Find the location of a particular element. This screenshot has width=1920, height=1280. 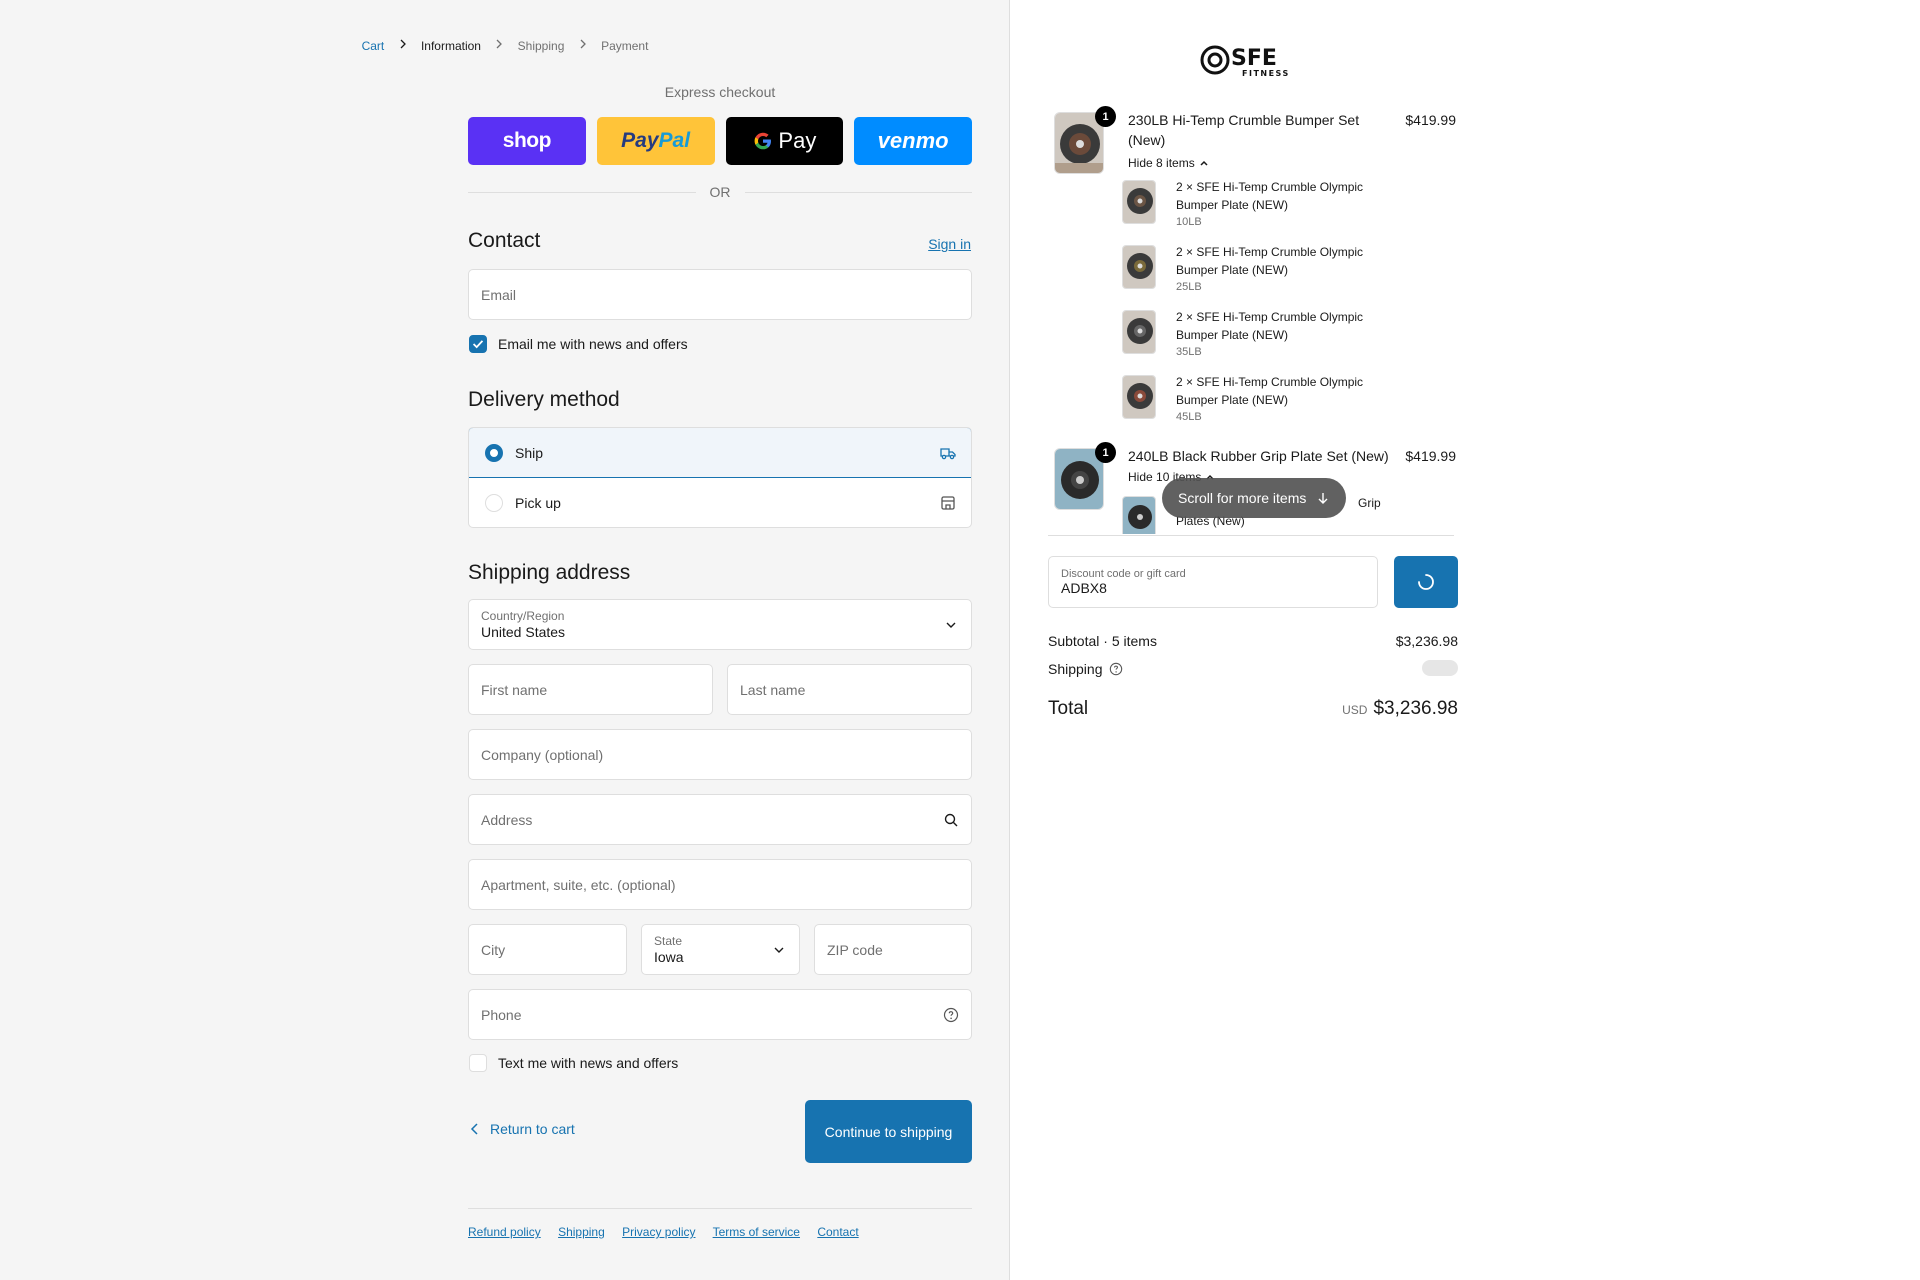

email-optin-checkbox is located at coordinates (478, 344).